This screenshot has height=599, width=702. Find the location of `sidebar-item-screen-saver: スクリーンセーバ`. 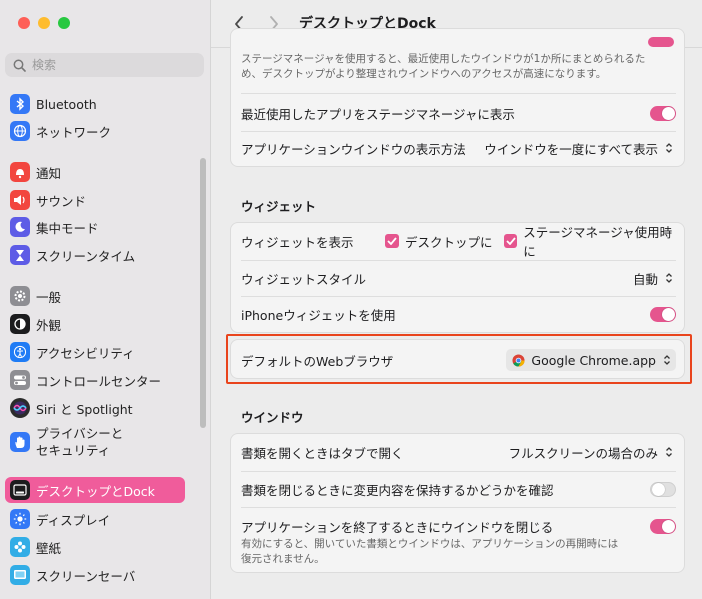

sidebar-item-screen-saver: スクリーンセーバ is located at coordinates (95, 575).